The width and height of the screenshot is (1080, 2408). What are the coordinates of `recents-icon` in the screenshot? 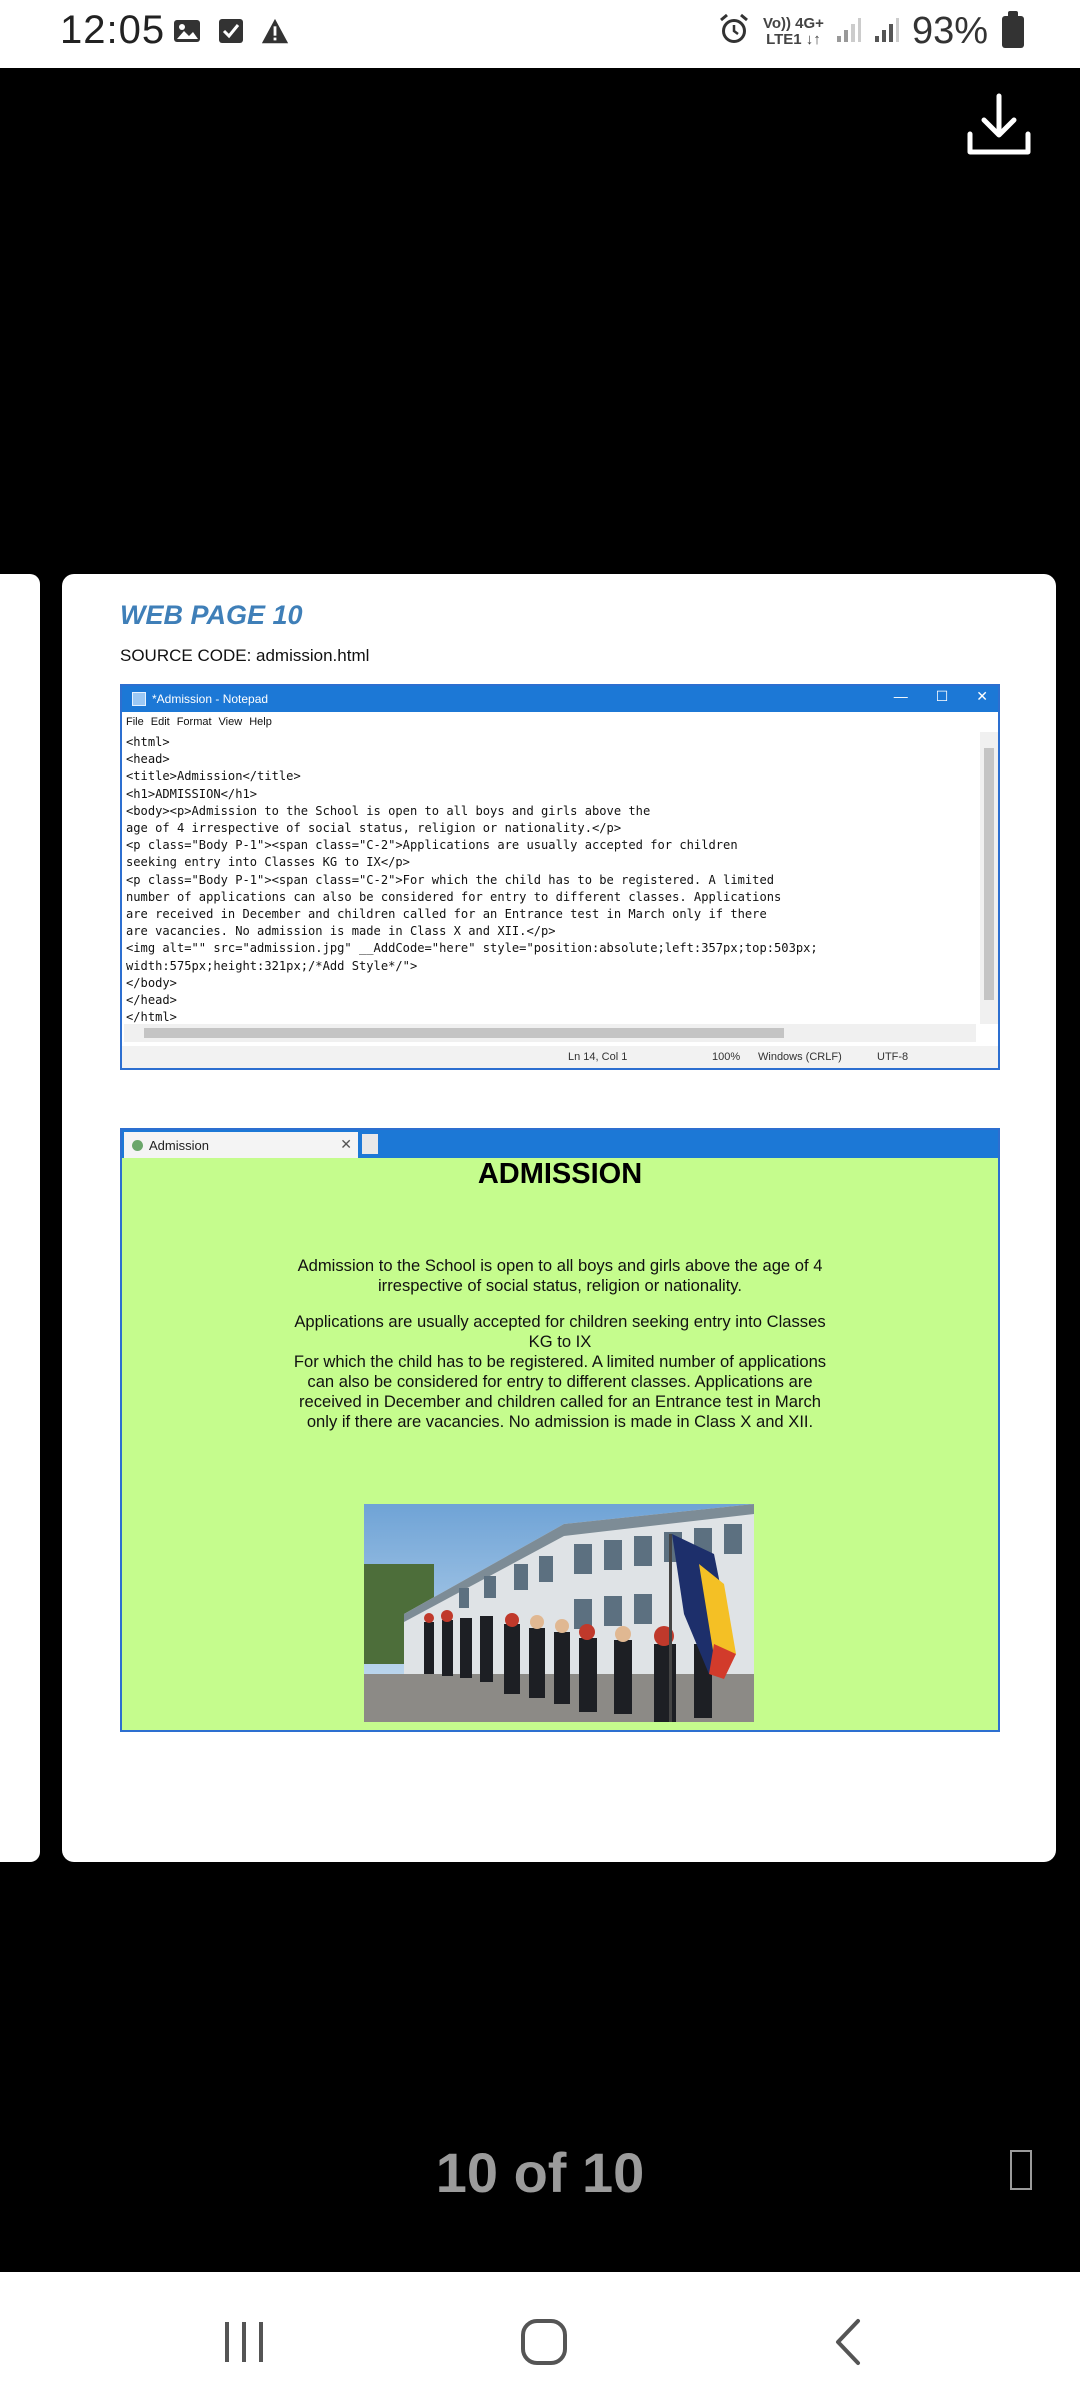 It's located at (244, 2342).